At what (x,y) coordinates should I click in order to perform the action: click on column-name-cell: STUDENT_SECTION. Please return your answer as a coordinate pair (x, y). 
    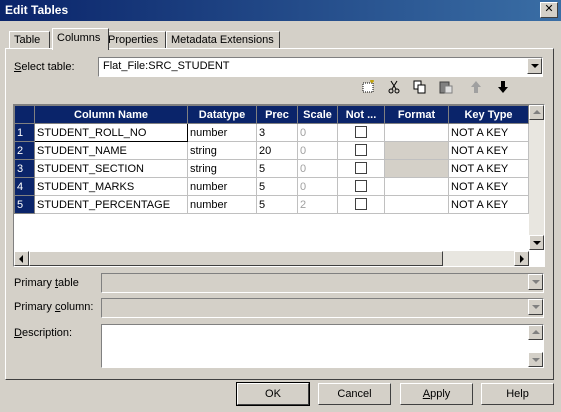
    Looking at the image, I should click on (111, 168).